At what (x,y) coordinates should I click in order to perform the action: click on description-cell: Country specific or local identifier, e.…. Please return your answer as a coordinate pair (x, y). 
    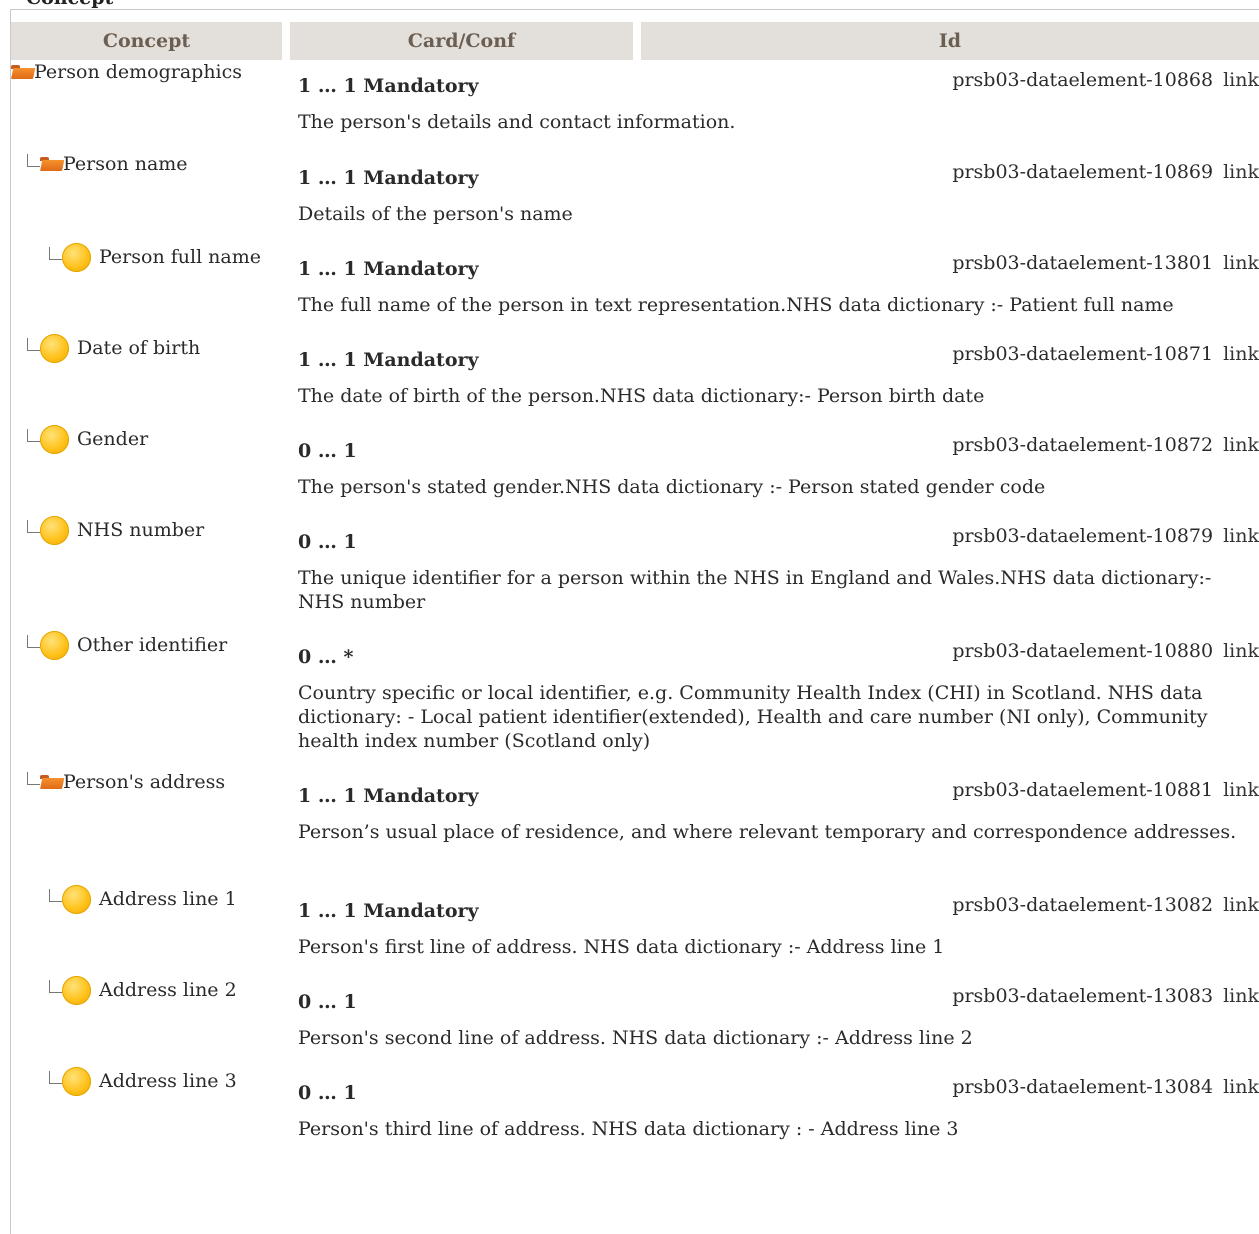
    Looking at the image, I should click on (753, 717).